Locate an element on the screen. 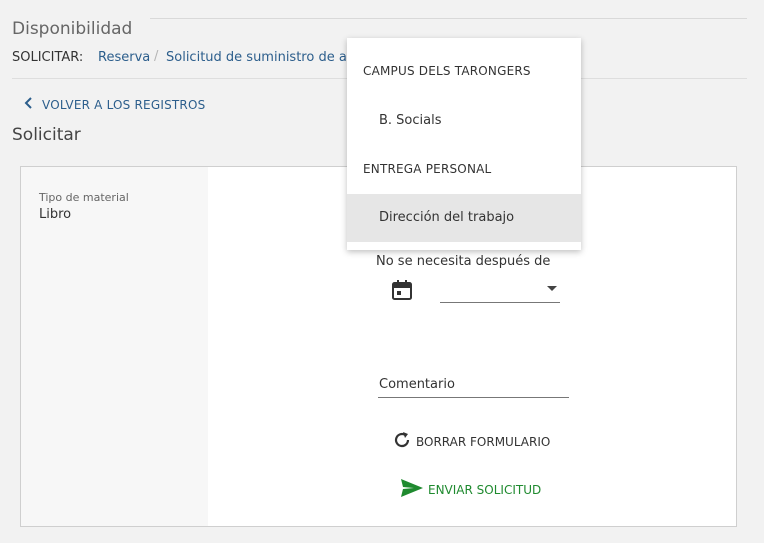 The width and height of the screenshot is (764, 543). back-to-records-link: VOLVER A LOS REGISTROS is located at coordinates (114, 104).